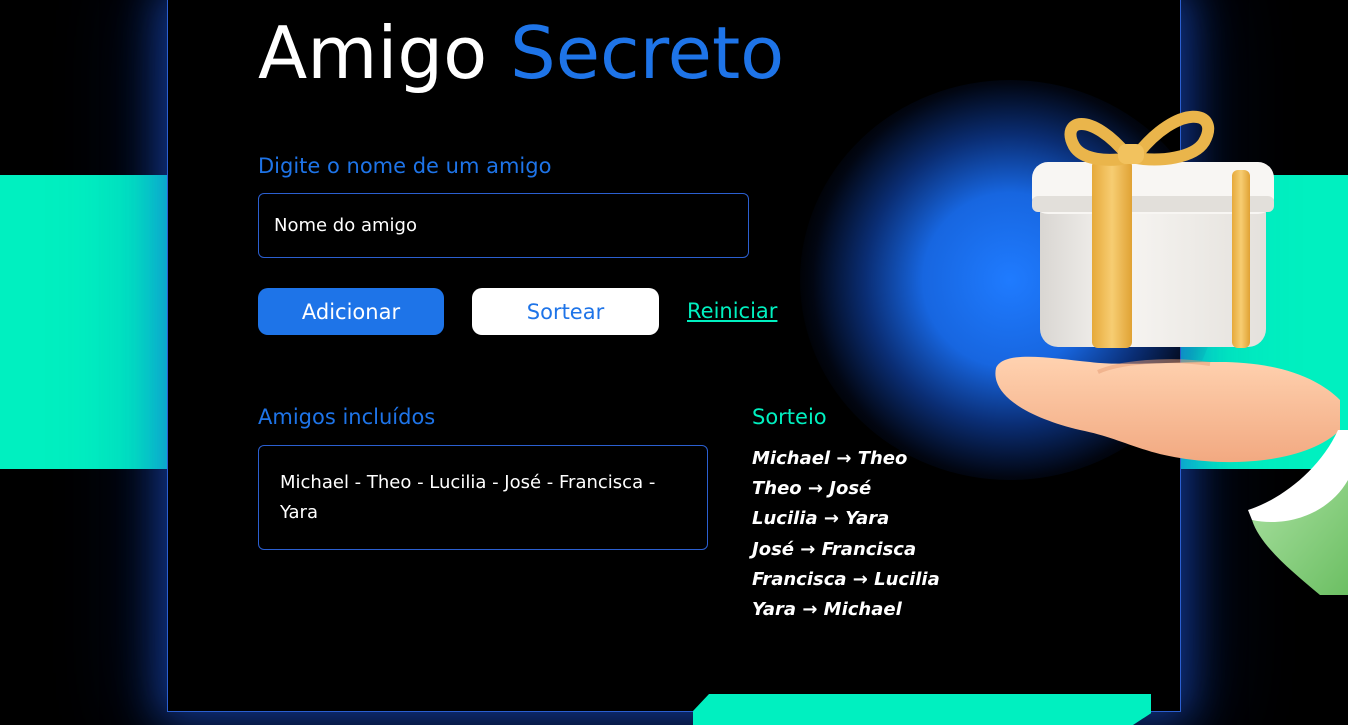  I want to click on reset-link: Reiniciar, so click(732, 311).